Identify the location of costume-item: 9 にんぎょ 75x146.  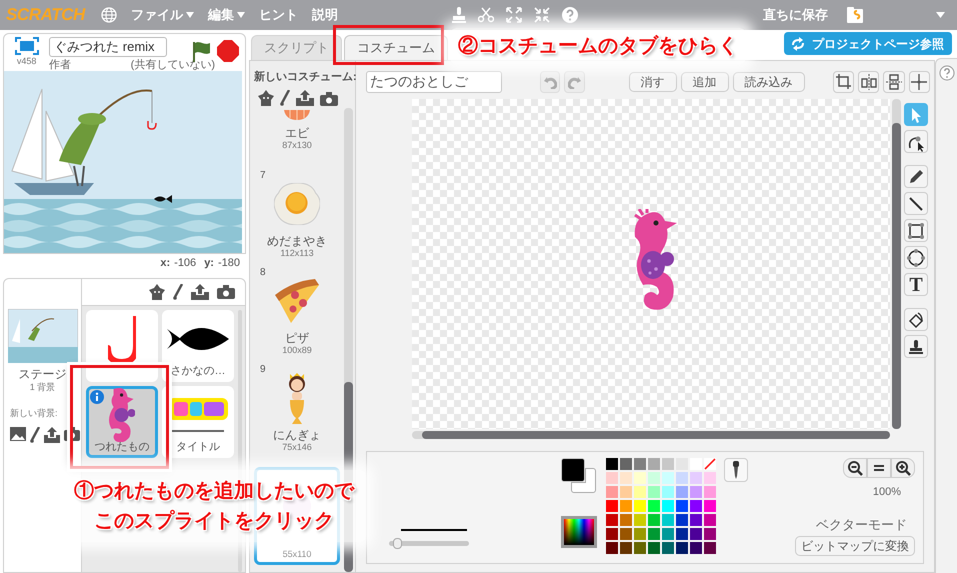
(297, 410).